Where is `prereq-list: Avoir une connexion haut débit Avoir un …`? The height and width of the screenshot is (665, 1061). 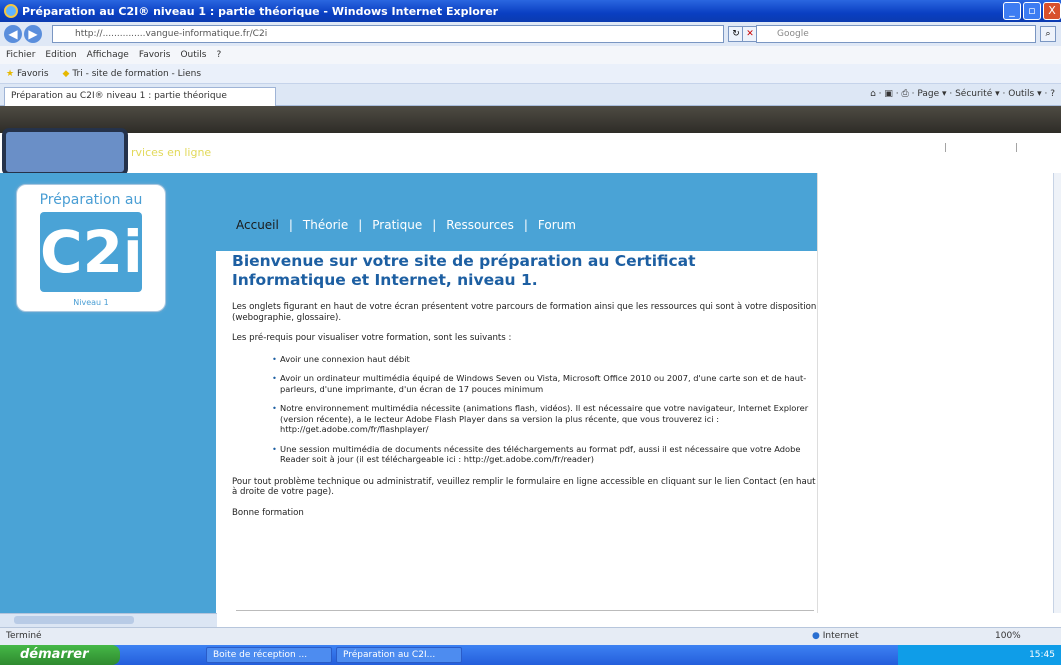
prereq-list: Avoir une connexion haut débit Avoir un … is located at coordinates (545, 409).